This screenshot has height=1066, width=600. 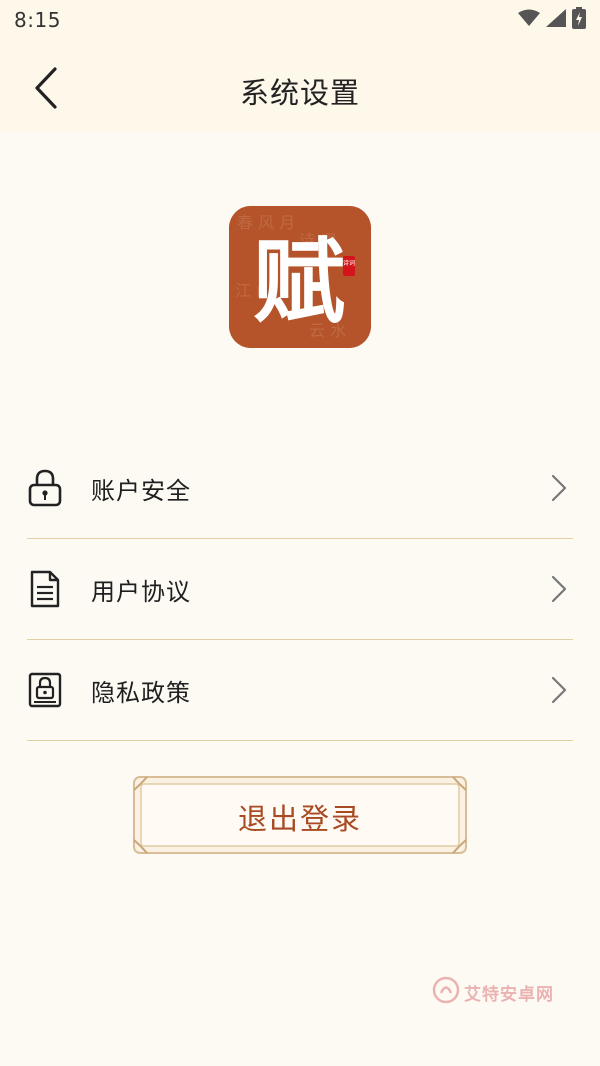 I want to click on menu-item-user-agreement: 用户协议, so click(x=300, y=589).